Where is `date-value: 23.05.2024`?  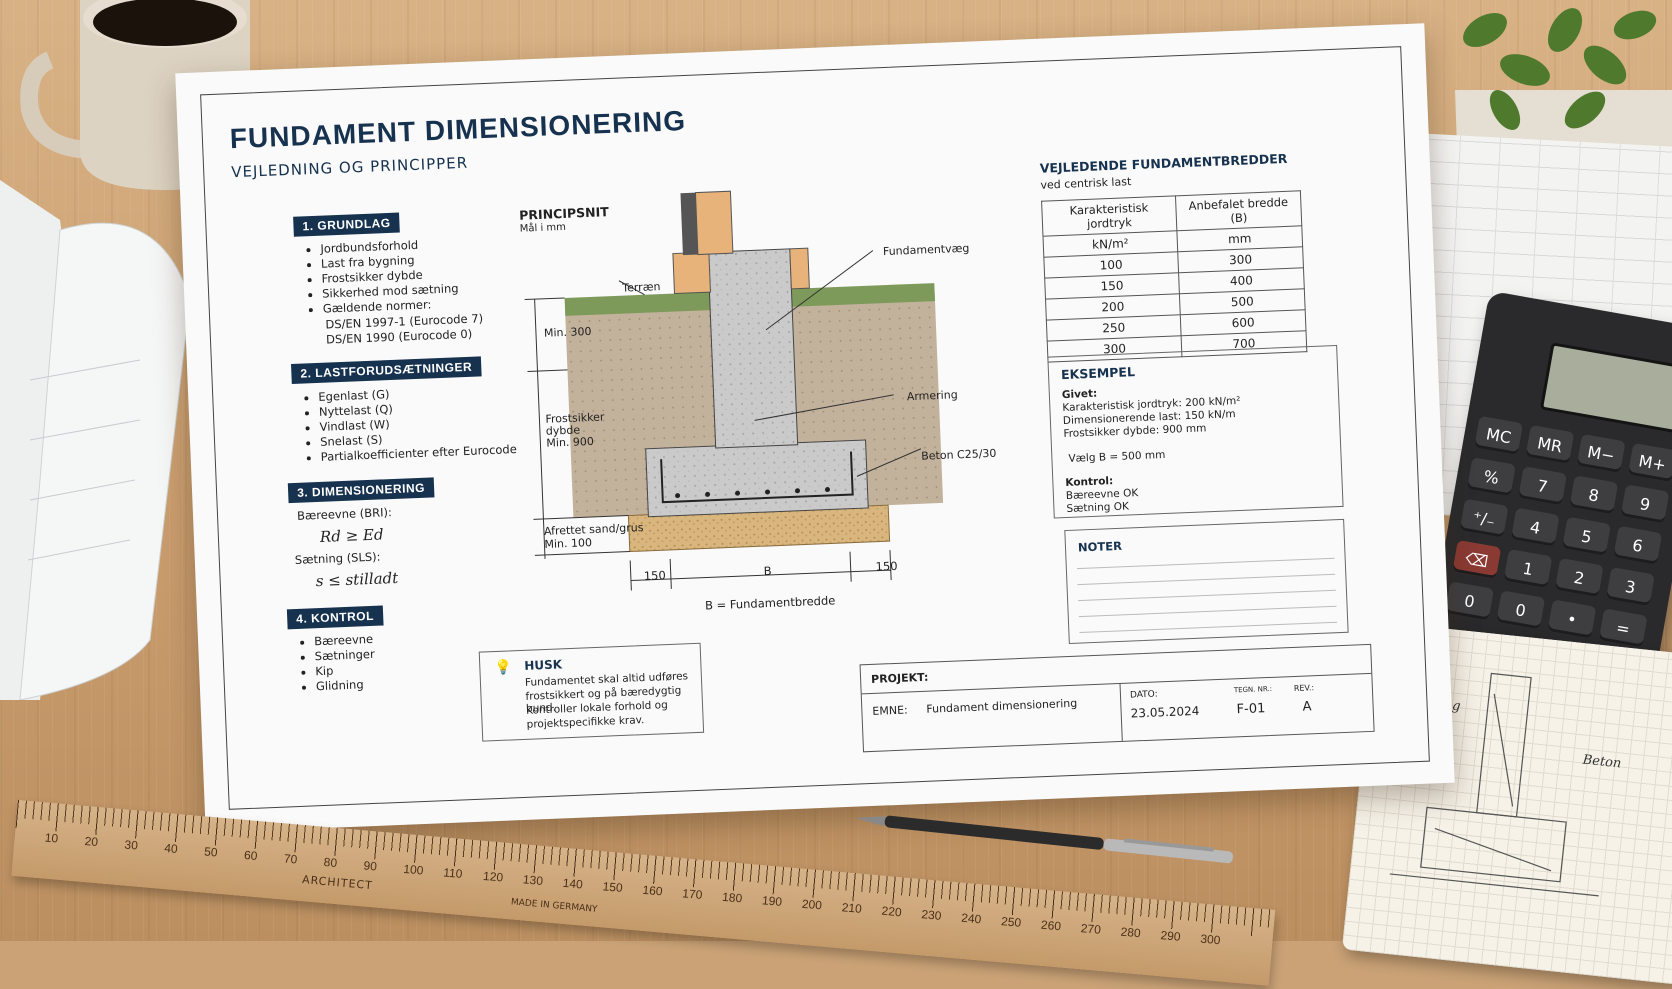
date-value: 23.05.2024 is located at coordinates (1165, 712).